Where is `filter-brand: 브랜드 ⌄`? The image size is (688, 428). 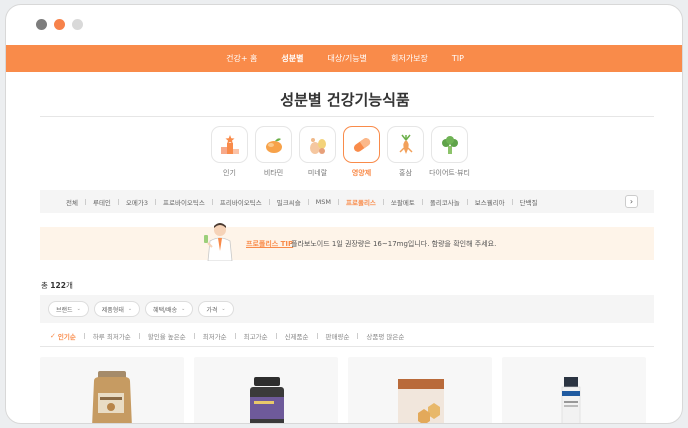
filter-brand: 브랜드 ⌄ is located at coordinates (68, 309).